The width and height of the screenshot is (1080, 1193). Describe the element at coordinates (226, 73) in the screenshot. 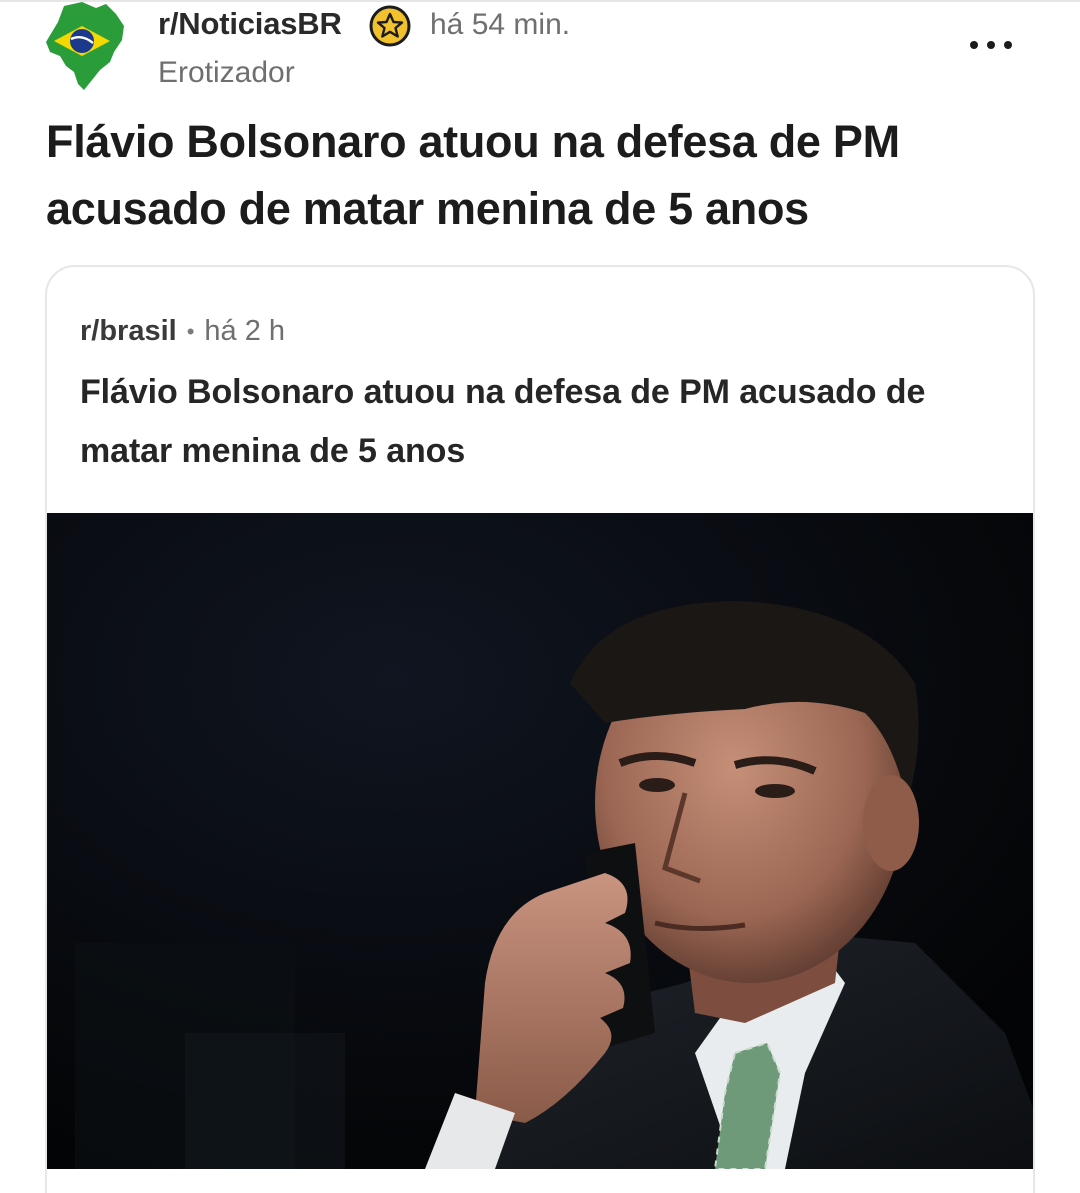

I see `post-author: Erotizador` at that location.